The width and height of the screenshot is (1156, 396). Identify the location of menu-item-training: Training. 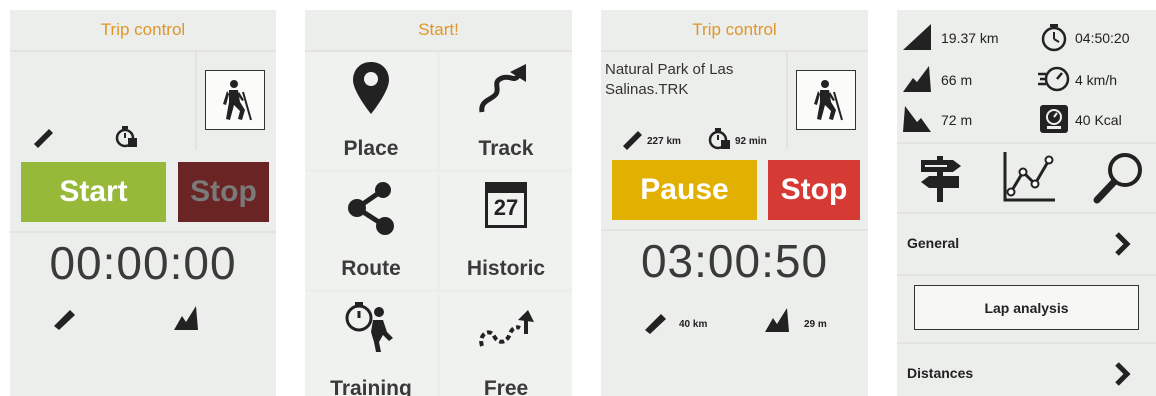
(371, 344).